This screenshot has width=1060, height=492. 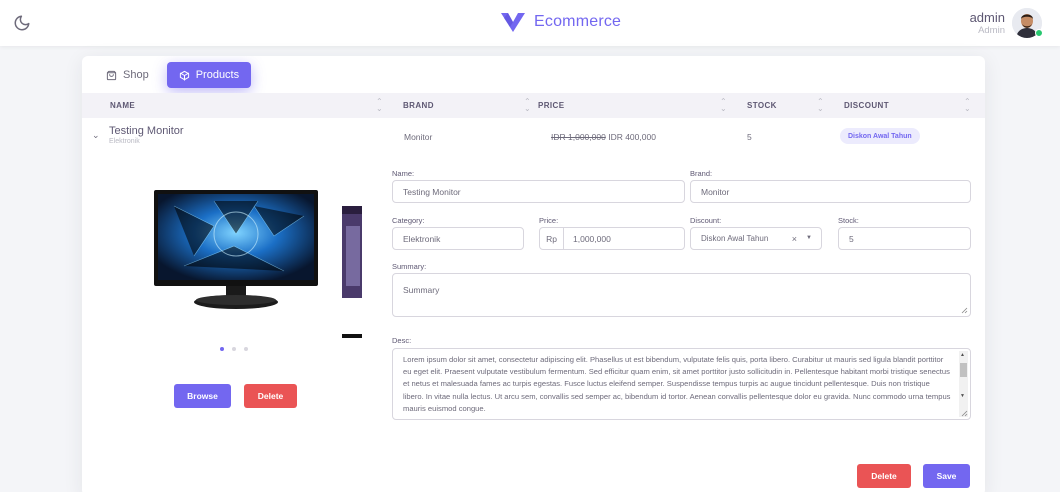 I want to click on summary-label: Summary:, so click(x=409, y=266).